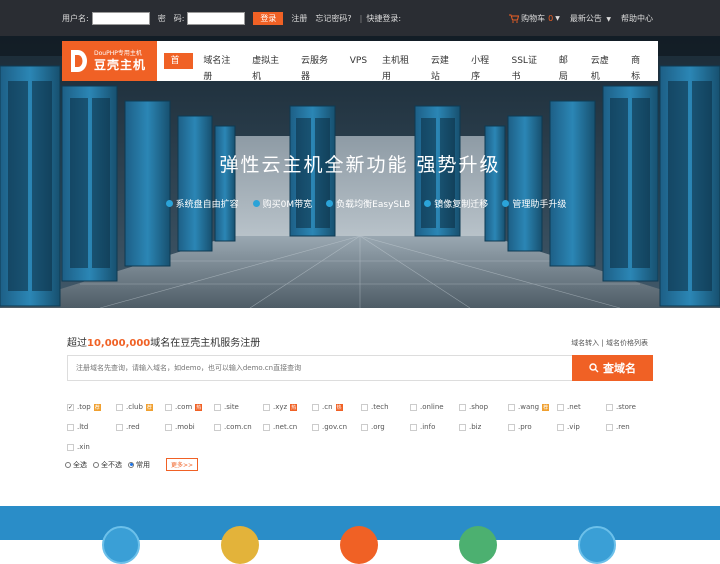 The image size is (720, 564). What do you see at coordinates (483, 407) in the screenshot?
I see `tld-checkbox: .shop` at bounding box center [483, 407].